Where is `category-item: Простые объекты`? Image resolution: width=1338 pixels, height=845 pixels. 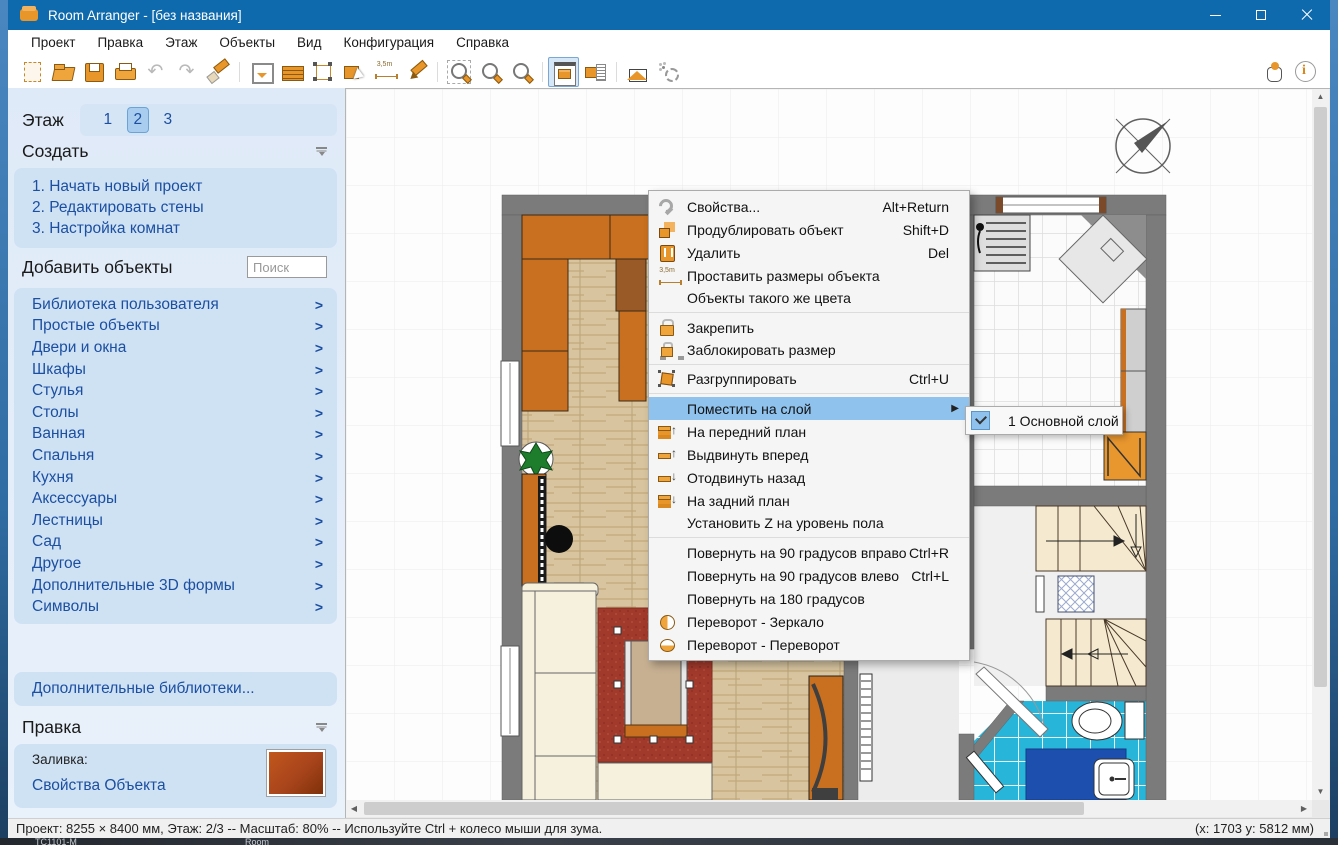 category-item: Простые объекты is located at coordinates (175, 327).